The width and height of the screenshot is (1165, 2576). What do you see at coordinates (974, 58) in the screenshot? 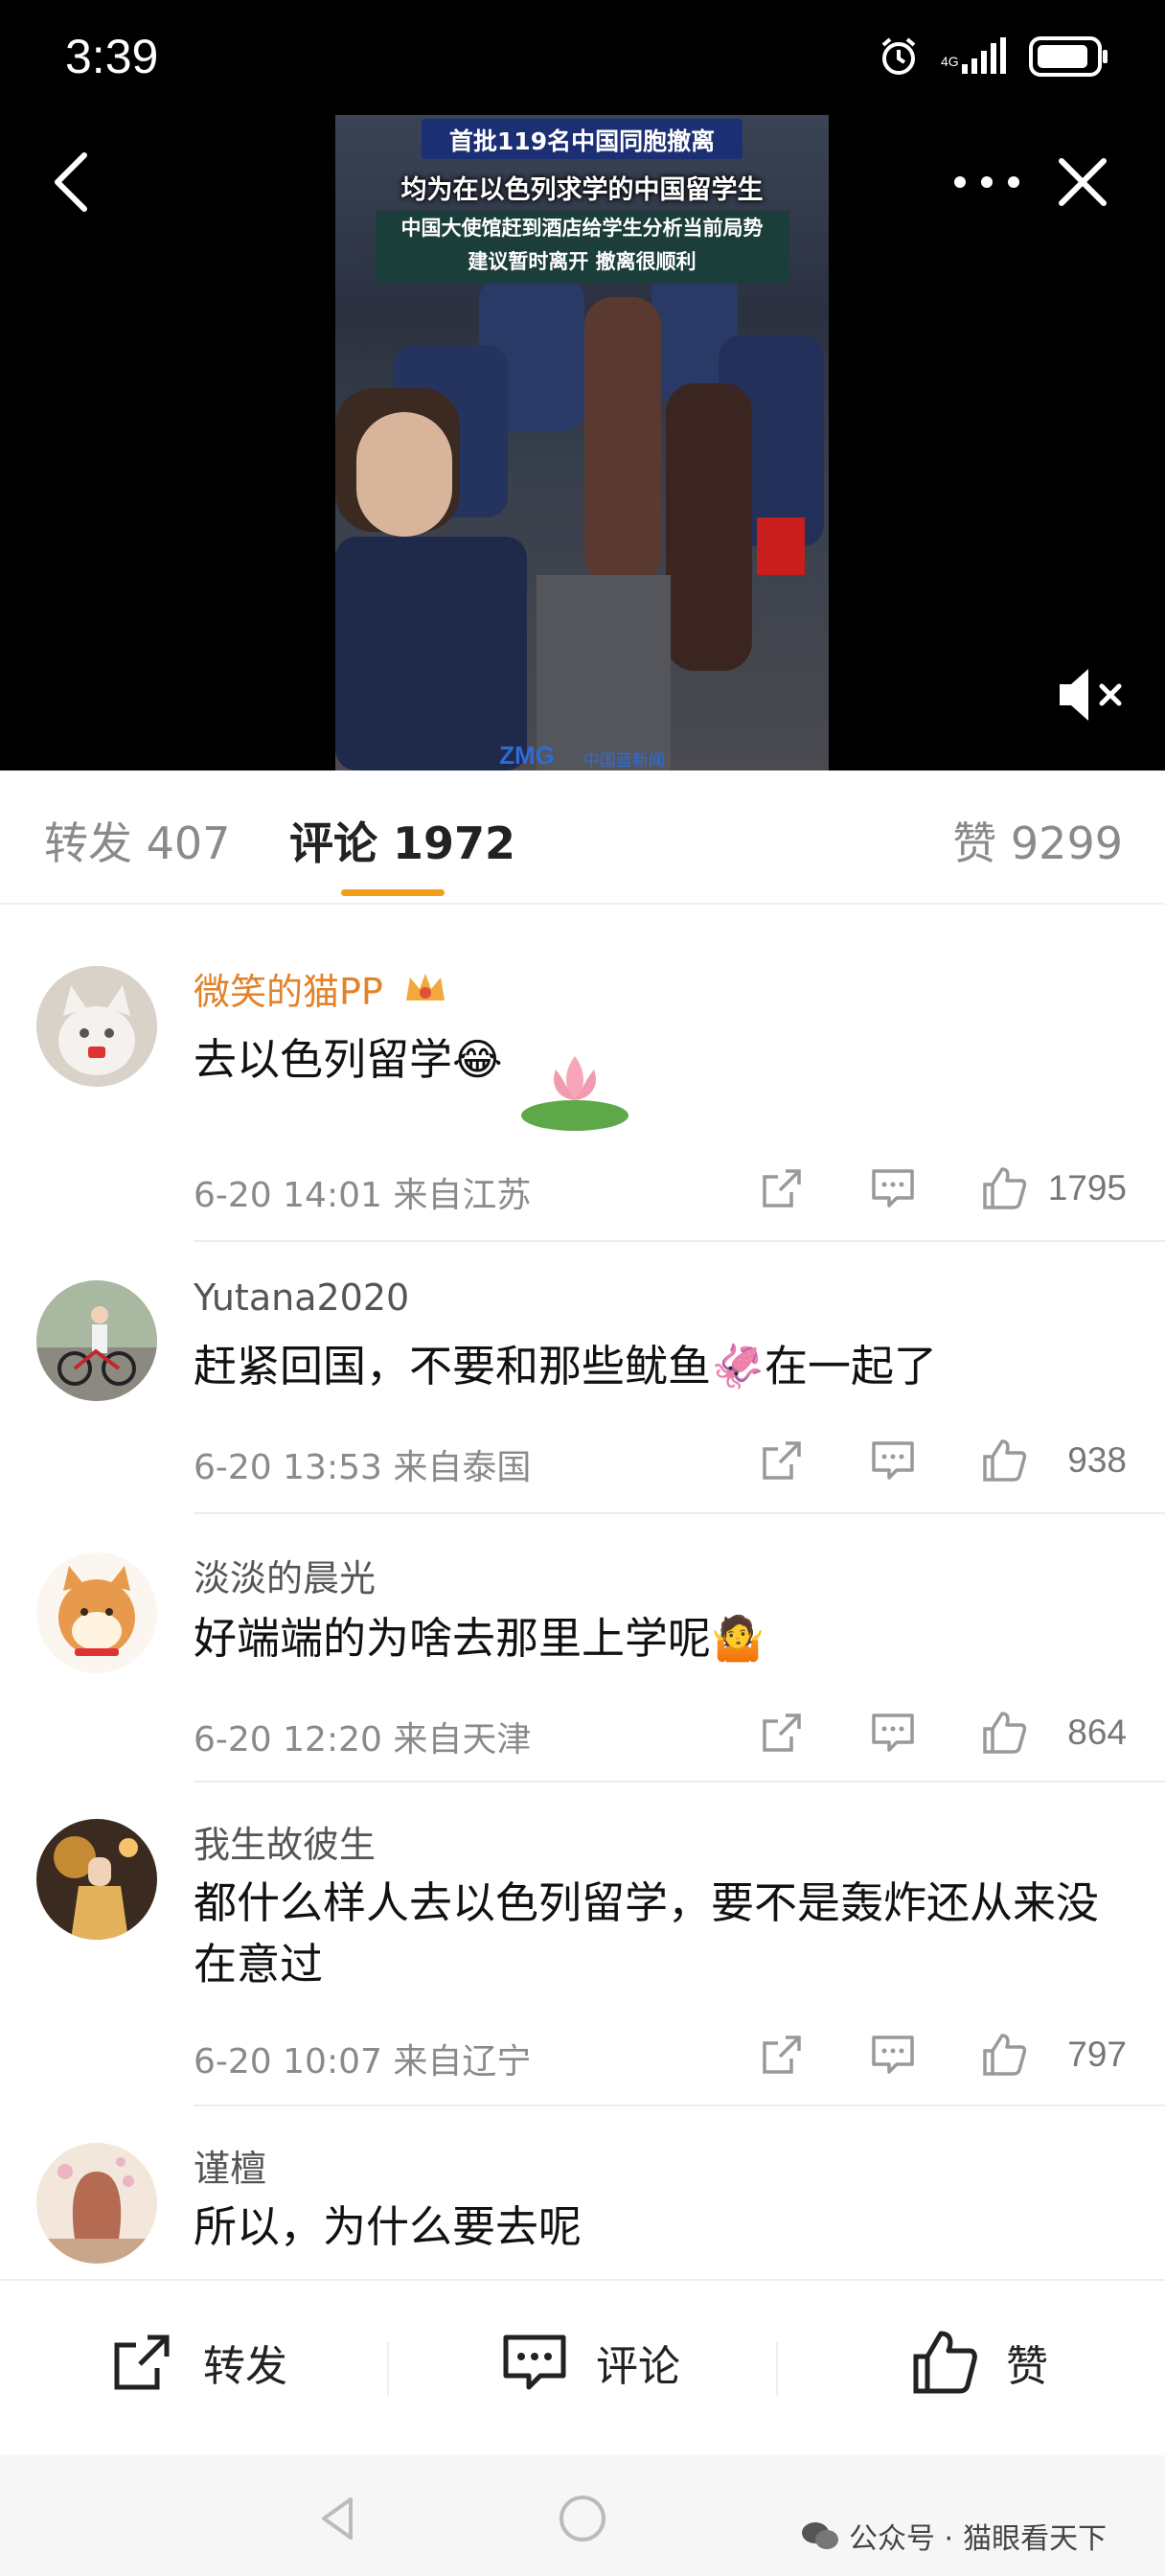
I see `signal-icon: 4G` at bounding box center [974, 58].